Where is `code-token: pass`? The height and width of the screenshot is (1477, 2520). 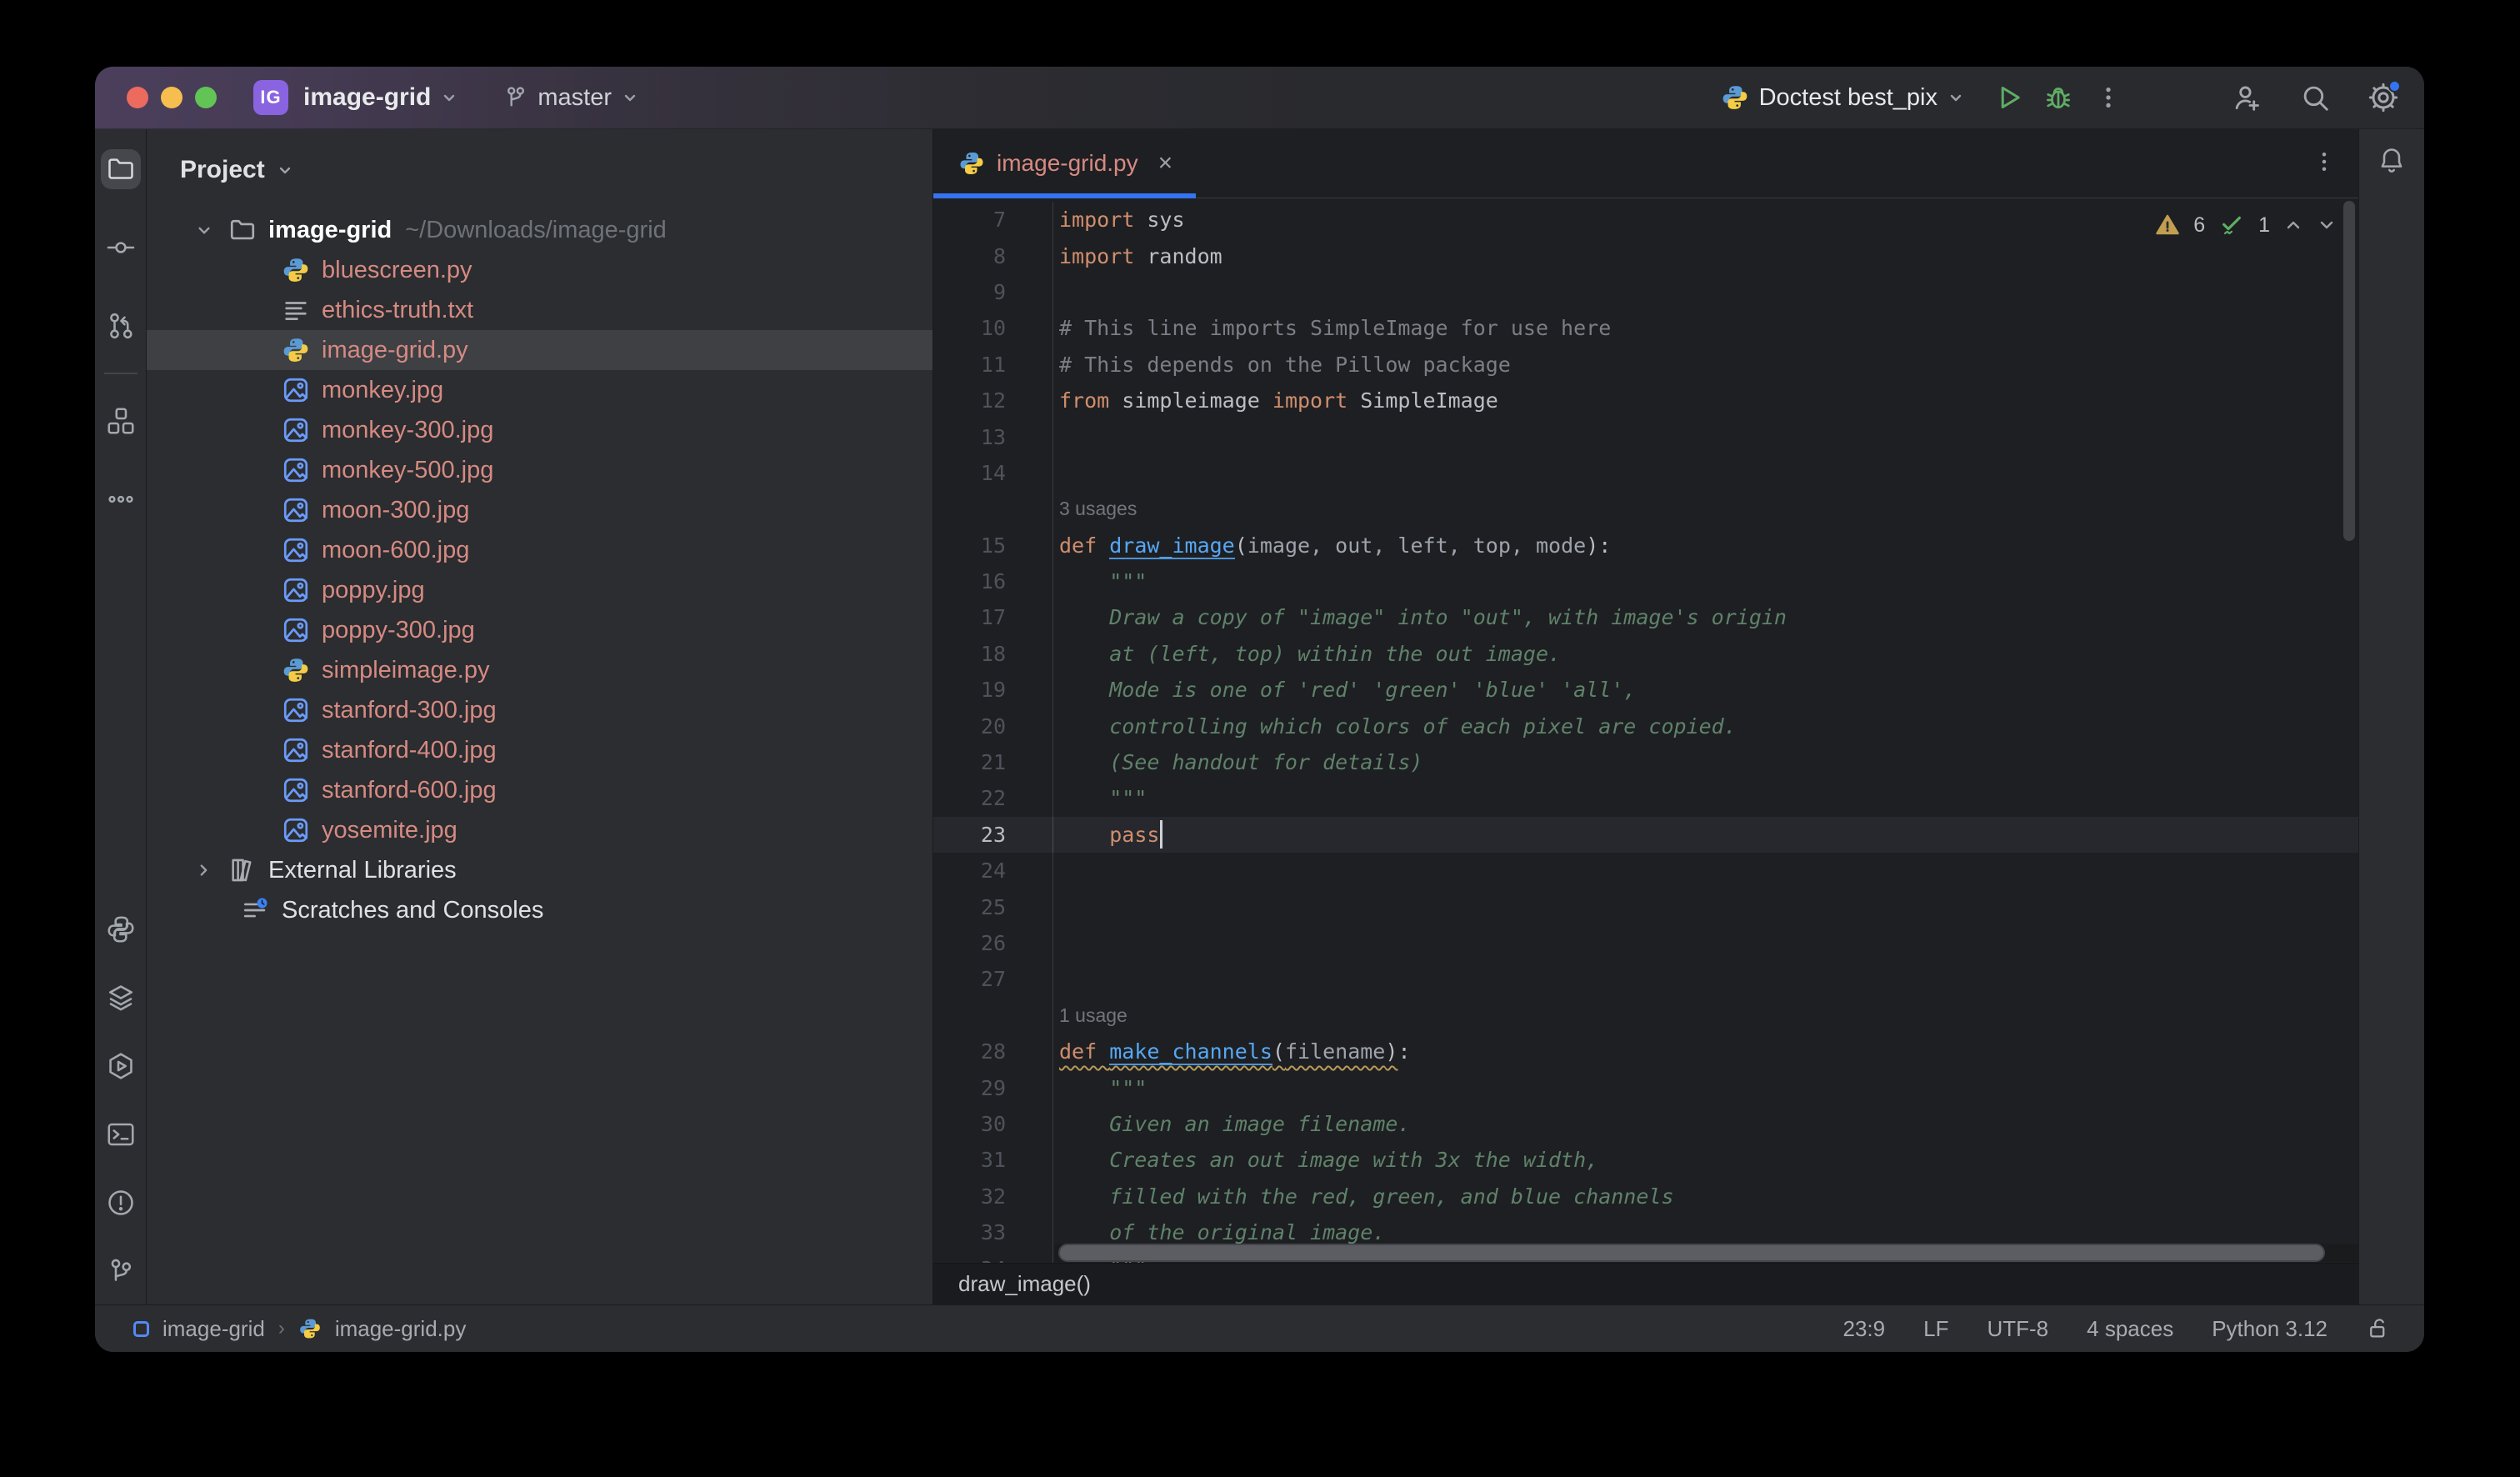
code-token: pass is located at coordinates (1134, 834).